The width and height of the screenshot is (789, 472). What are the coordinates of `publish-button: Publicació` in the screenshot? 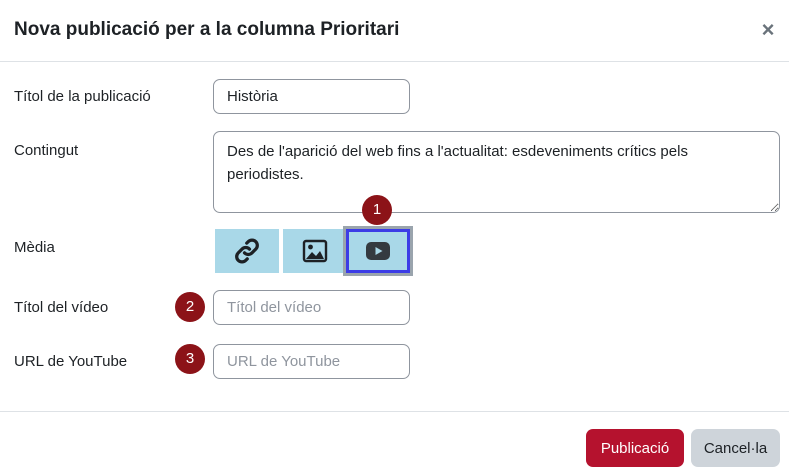 It's located at (635, 448).